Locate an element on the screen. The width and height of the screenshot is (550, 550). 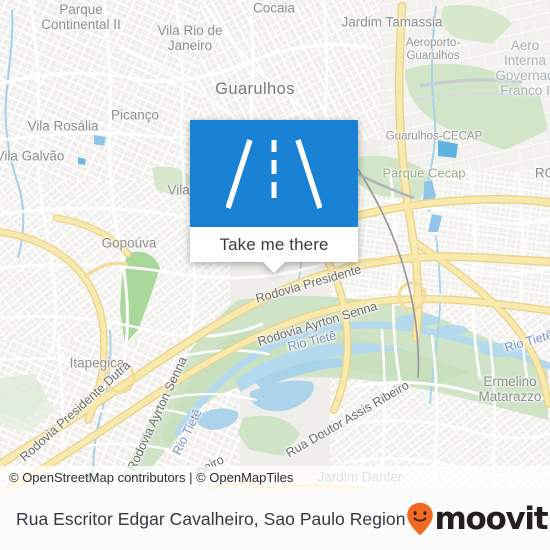
callout-icon-panel is located at coordinates (274, 173).